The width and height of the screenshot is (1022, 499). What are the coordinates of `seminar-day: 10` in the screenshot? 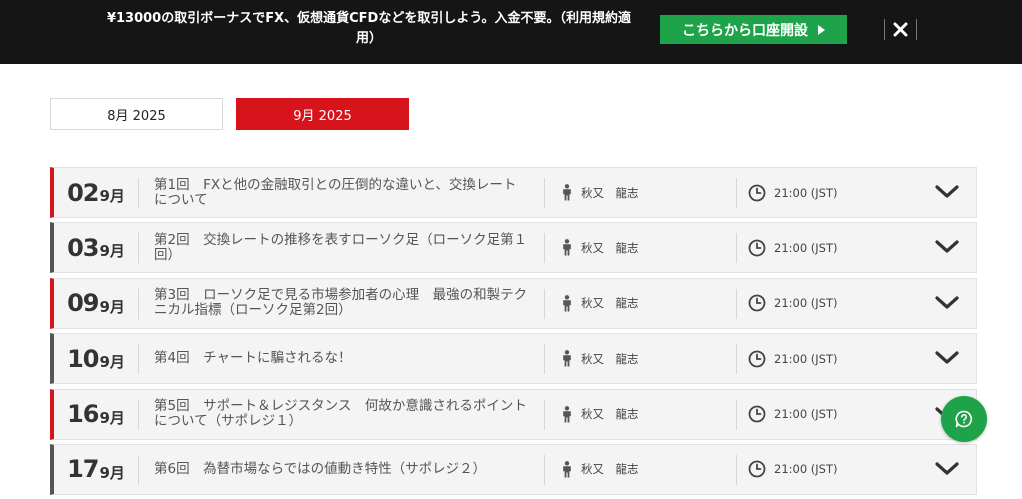 It's located at (83, 358).